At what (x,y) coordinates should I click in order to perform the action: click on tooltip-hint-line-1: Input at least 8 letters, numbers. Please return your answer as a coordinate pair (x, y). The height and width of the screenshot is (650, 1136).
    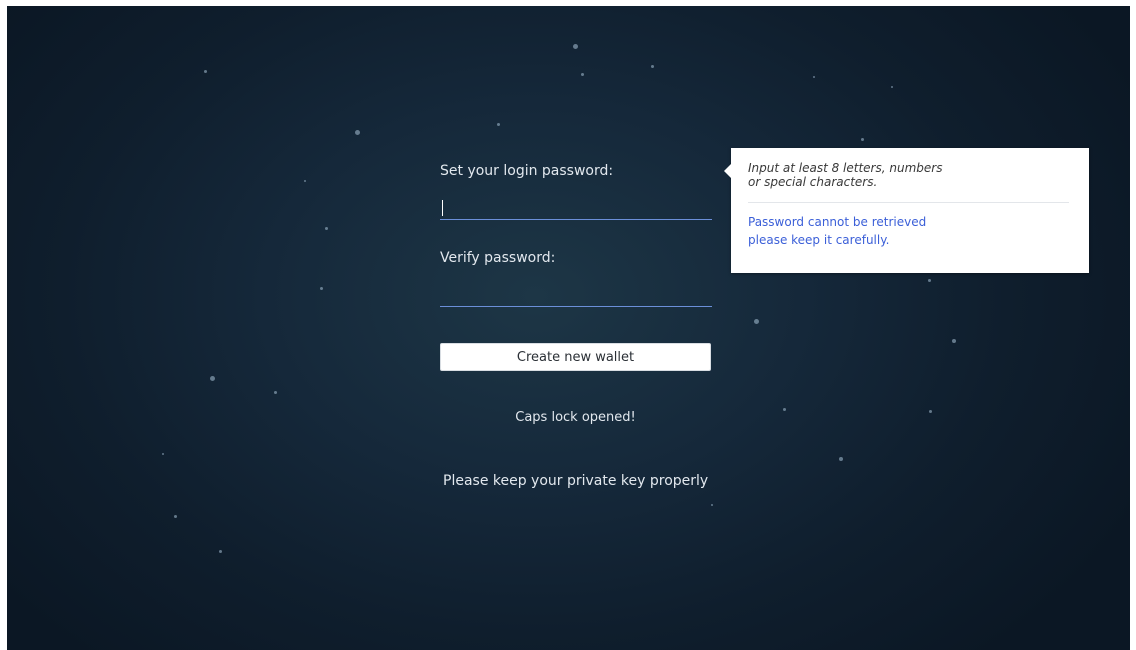
    Looking at the image, I should click on (845, 168).